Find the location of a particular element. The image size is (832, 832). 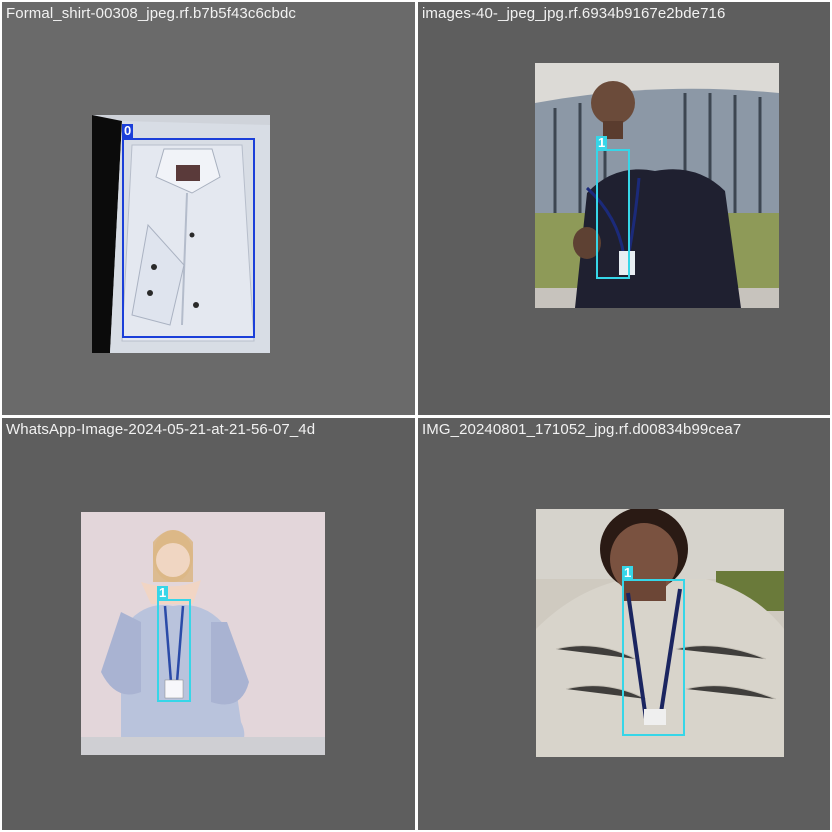

image-filename: Formal_shirt-00308_jpeg.rf.b7b5f43c6cbdc is located at coordinates (151, 13).